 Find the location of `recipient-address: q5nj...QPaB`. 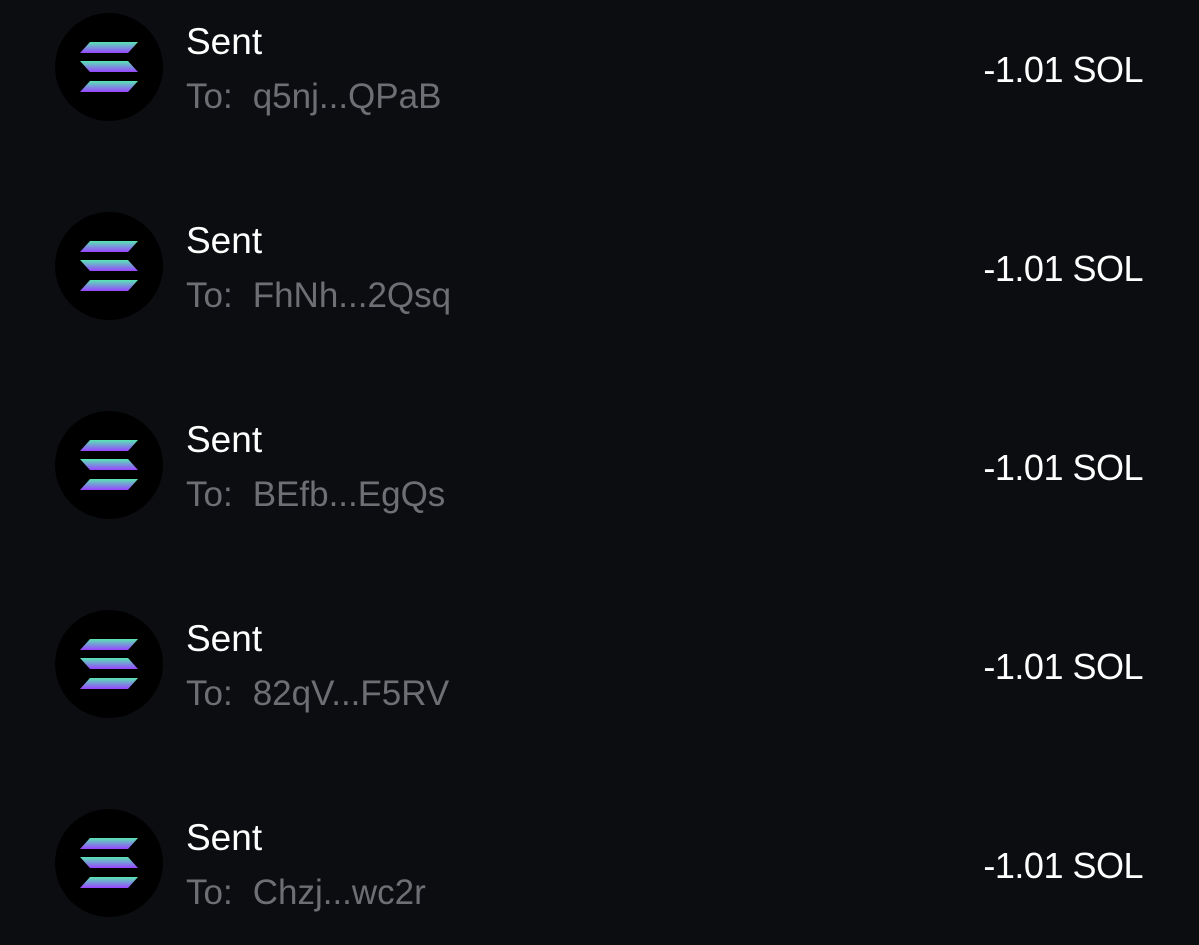

recipient-address: q5nj...QPaB is located at coordinates (347, 96).